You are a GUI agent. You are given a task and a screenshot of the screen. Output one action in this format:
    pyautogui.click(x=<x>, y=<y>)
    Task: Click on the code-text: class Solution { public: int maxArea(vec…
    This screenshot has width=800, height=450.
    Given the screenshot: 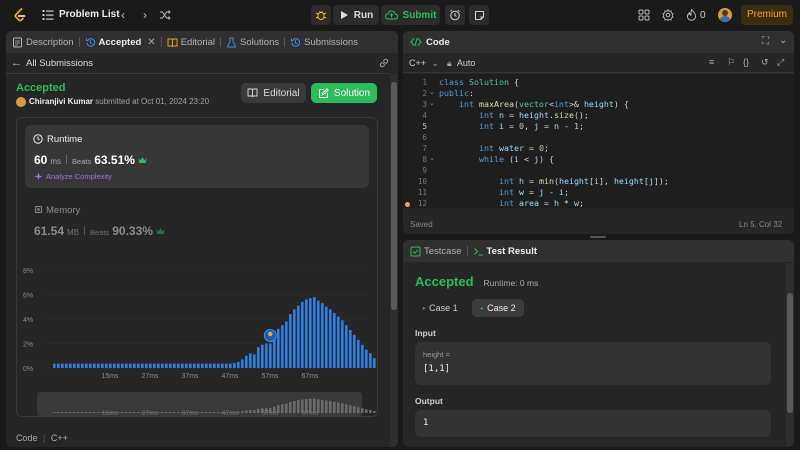 What is the action you would take?
    pyautogui.click(x=616, y=141)
    